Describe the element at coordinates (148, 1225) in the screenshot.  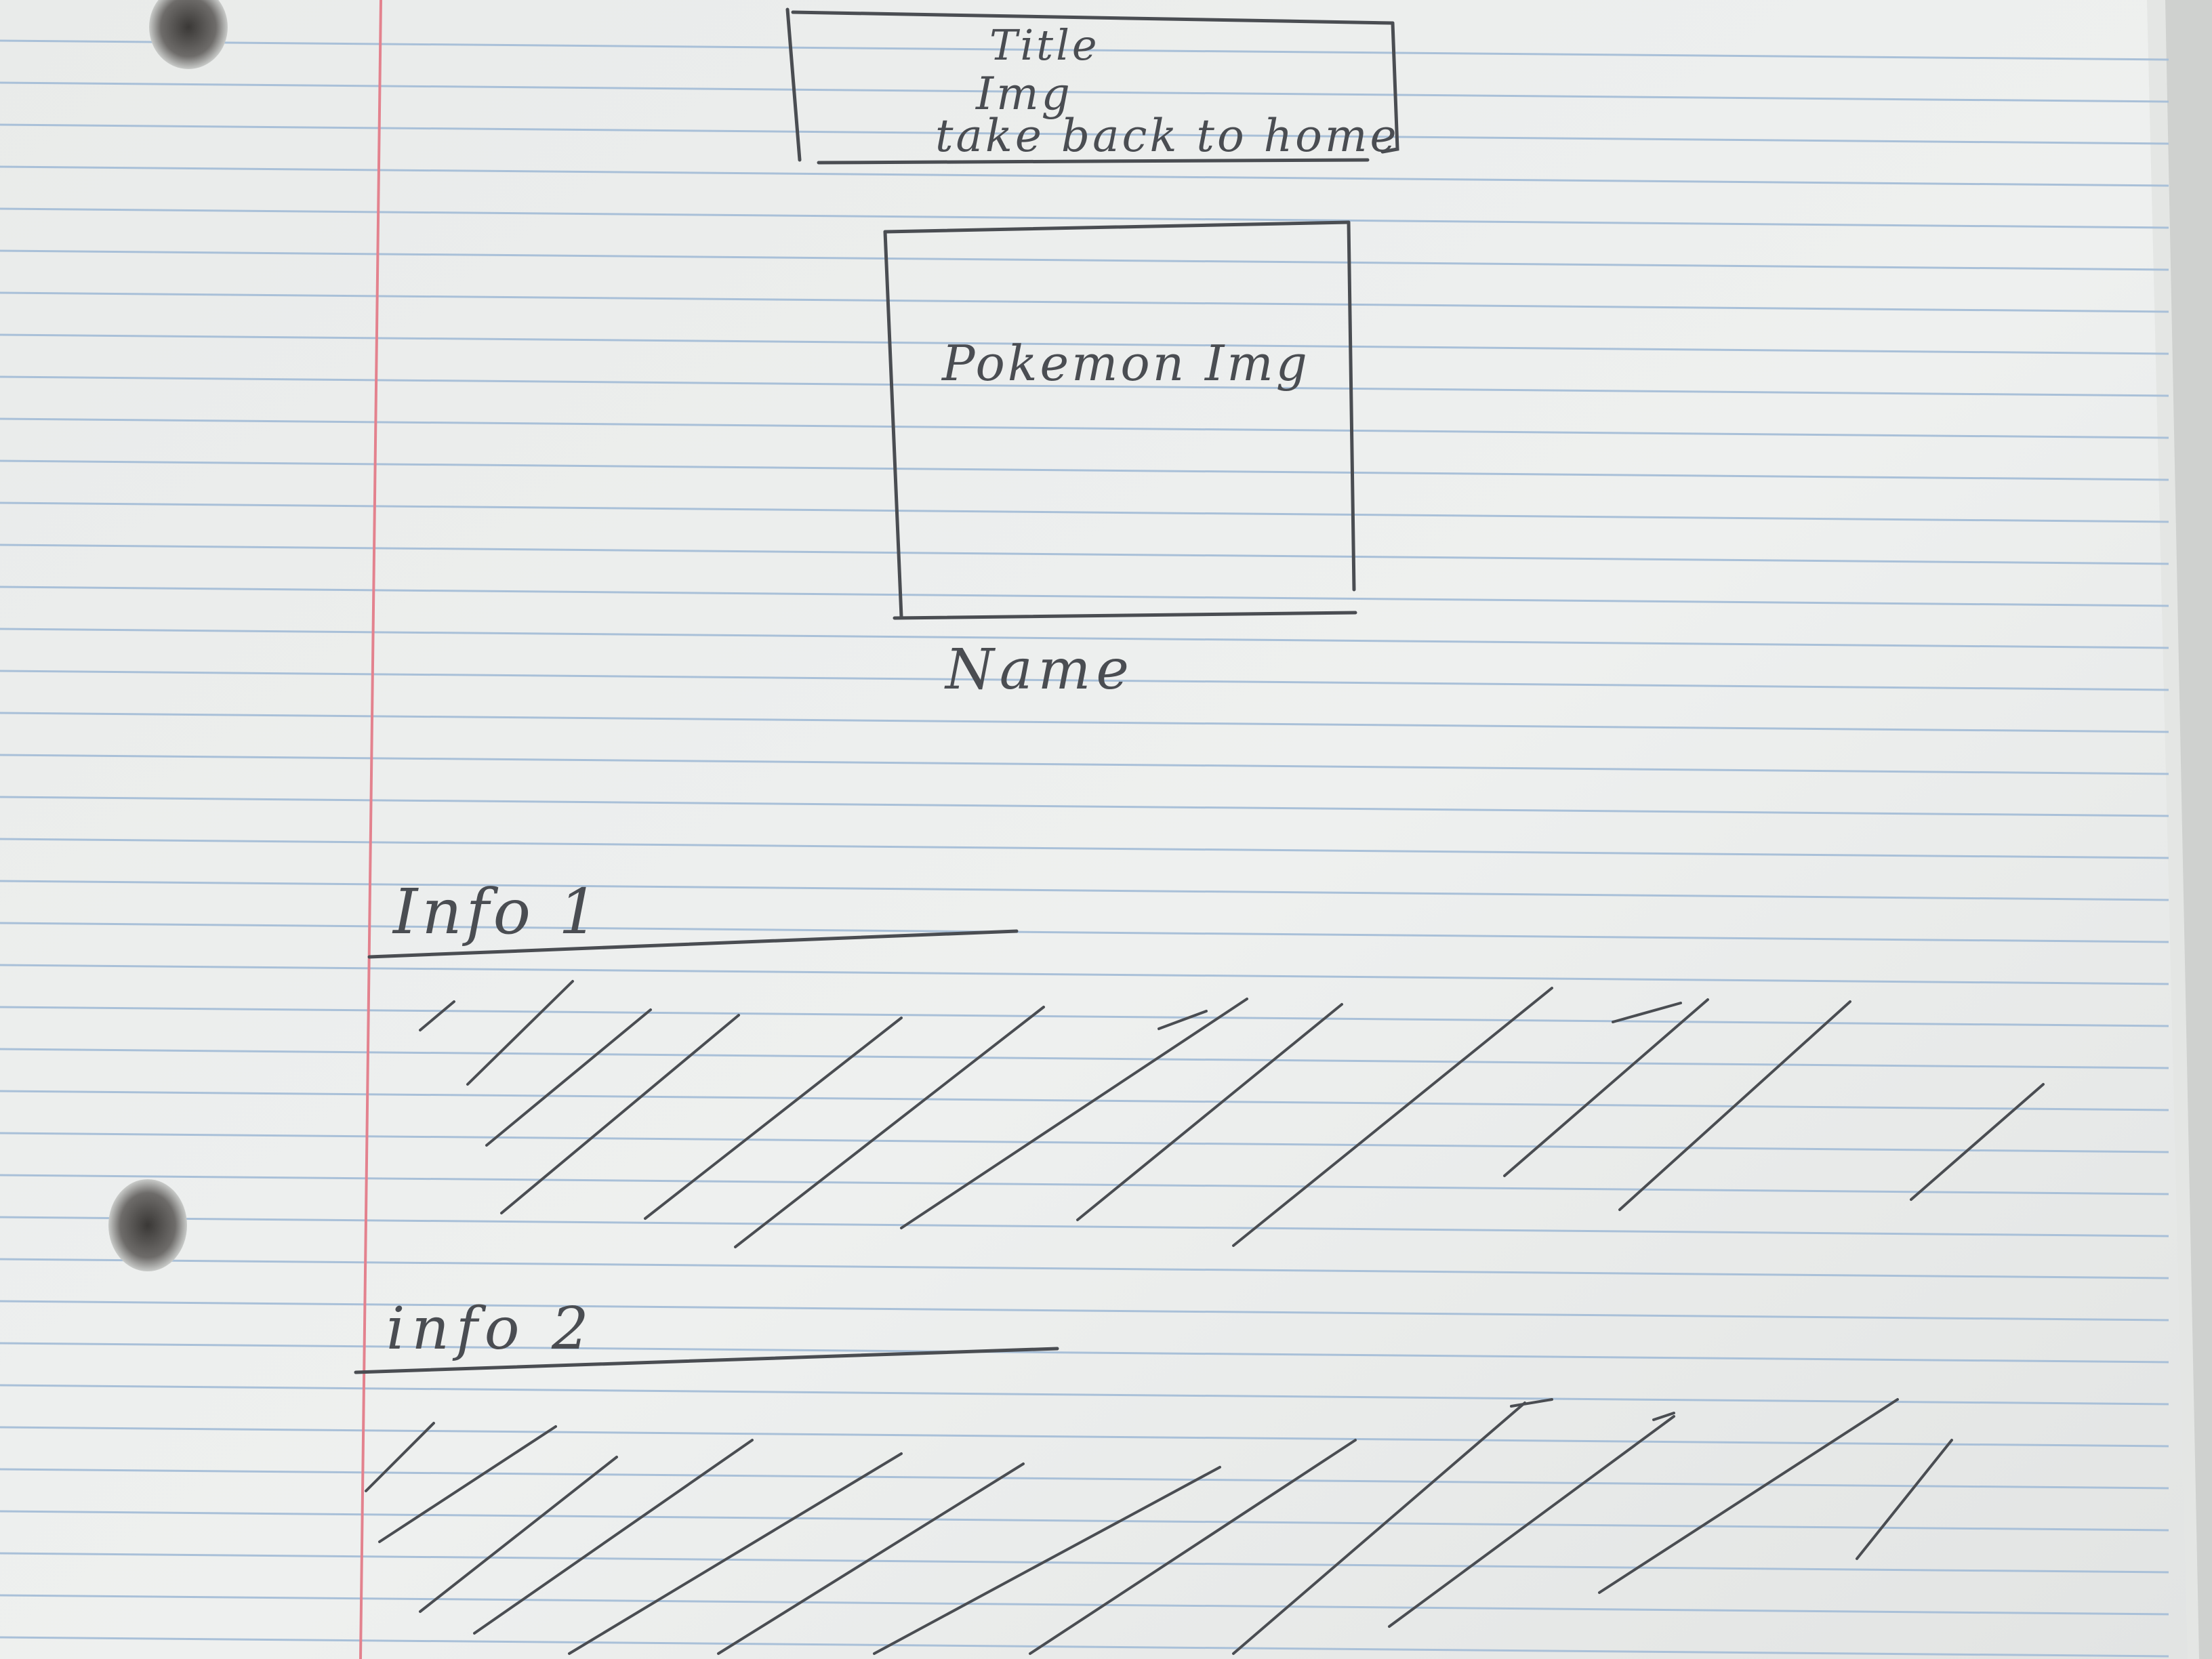
I see `binder-hole-middle` at that location.